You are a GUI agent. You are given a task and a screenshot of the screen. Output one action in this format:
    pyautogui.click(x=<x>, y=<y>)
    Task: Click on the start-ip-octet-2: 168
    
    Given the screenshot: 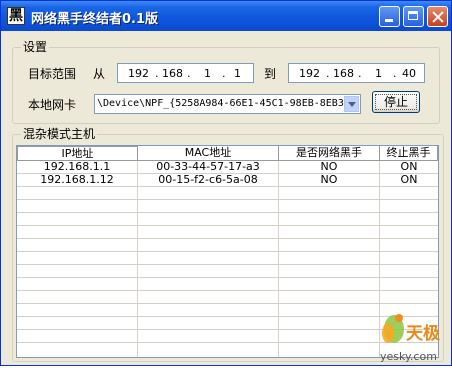 What is the action you would take?
    pyautogui.click(x=172, y=73)
    